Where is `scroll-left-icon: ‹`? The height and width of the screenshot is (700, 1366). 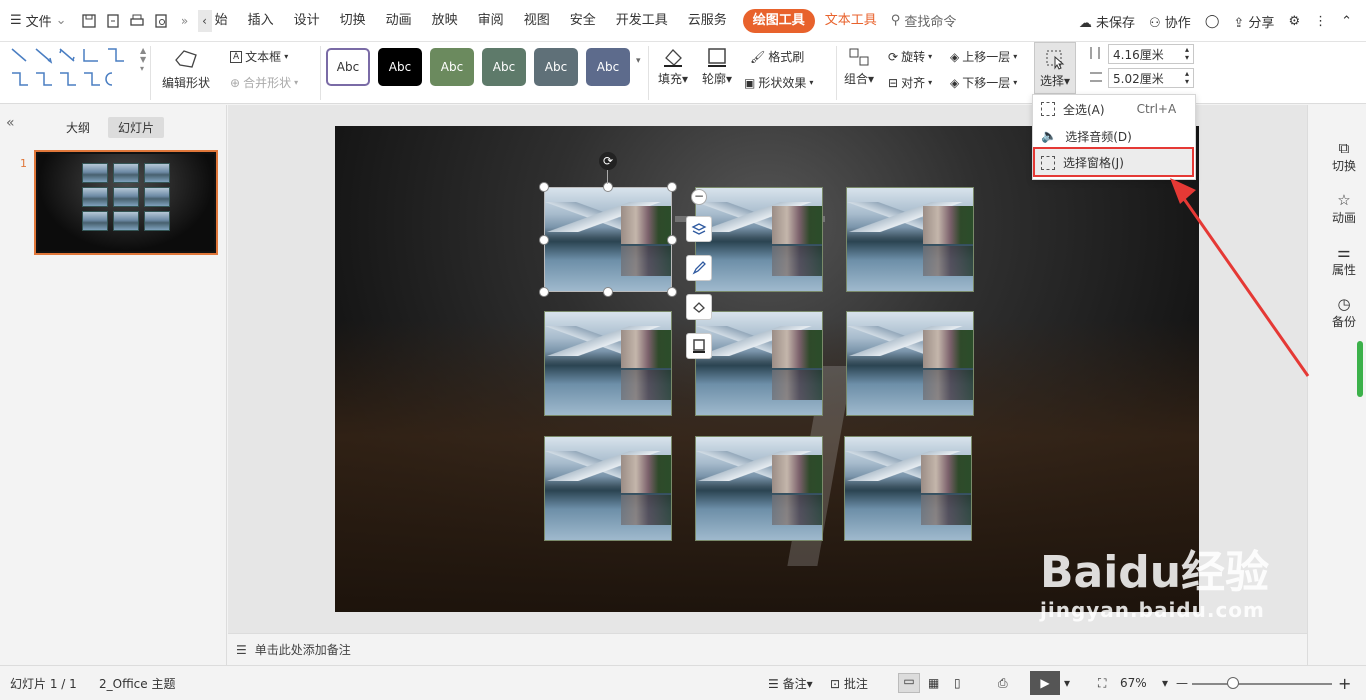
scroll-left-icon: ‹ is located at coordinates (204, 20).